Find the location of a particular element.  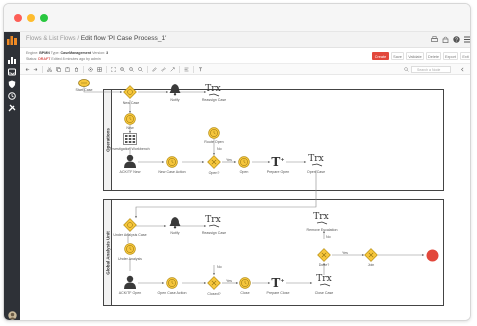

escalate-check-label: Done? is located at coordinates (324, 265).